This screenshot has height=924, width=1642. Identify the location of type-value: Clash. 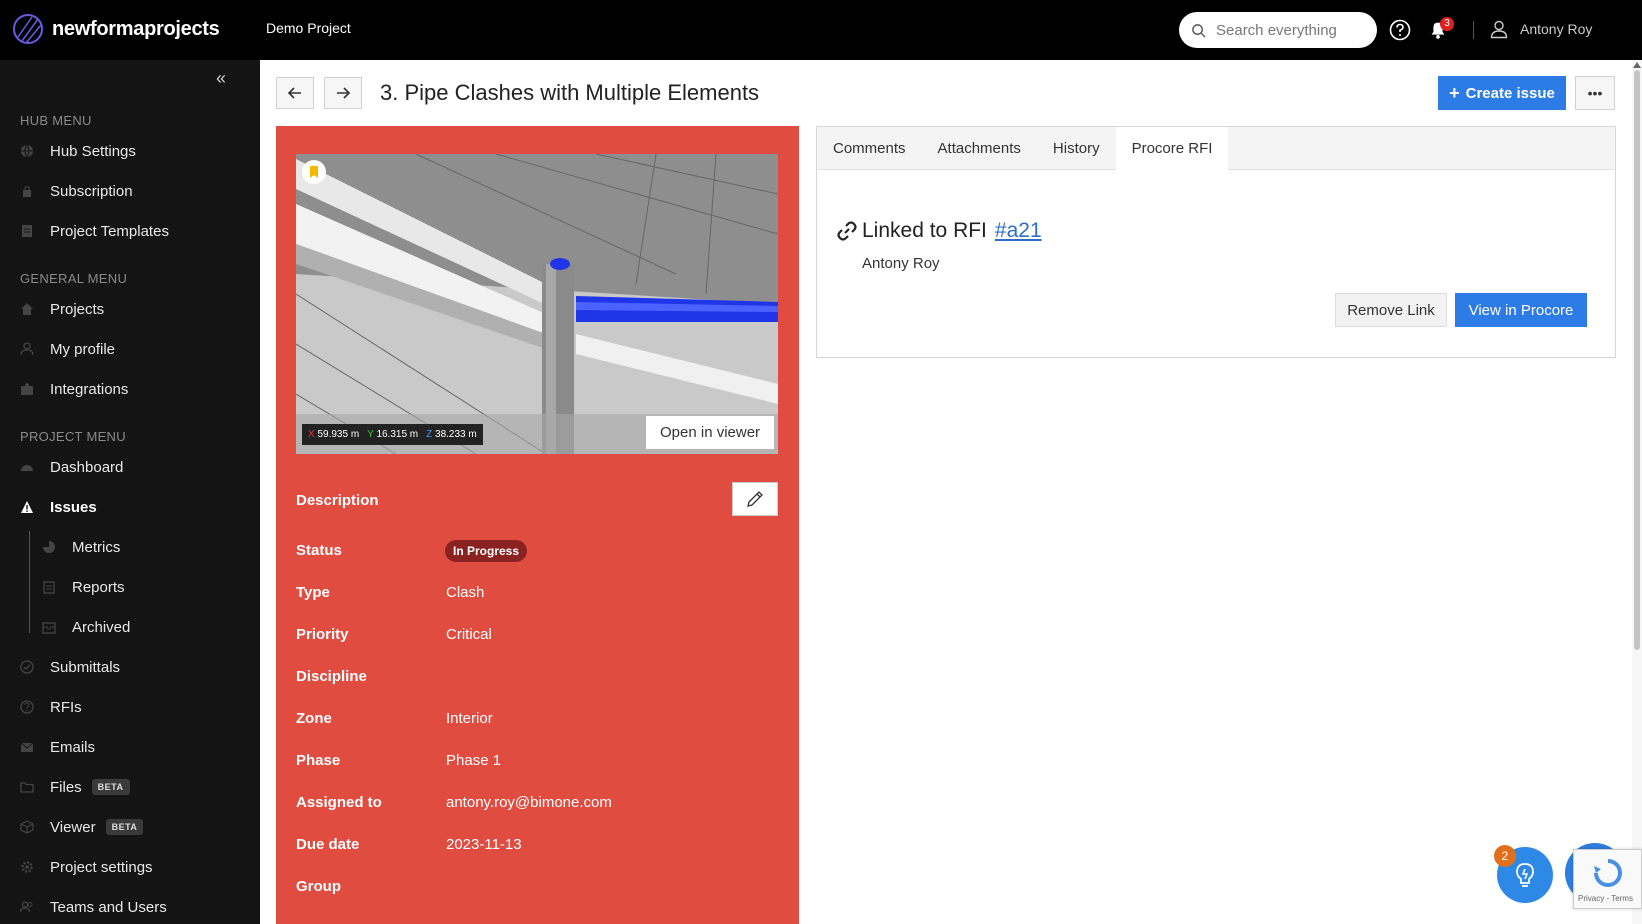
(465, 592).